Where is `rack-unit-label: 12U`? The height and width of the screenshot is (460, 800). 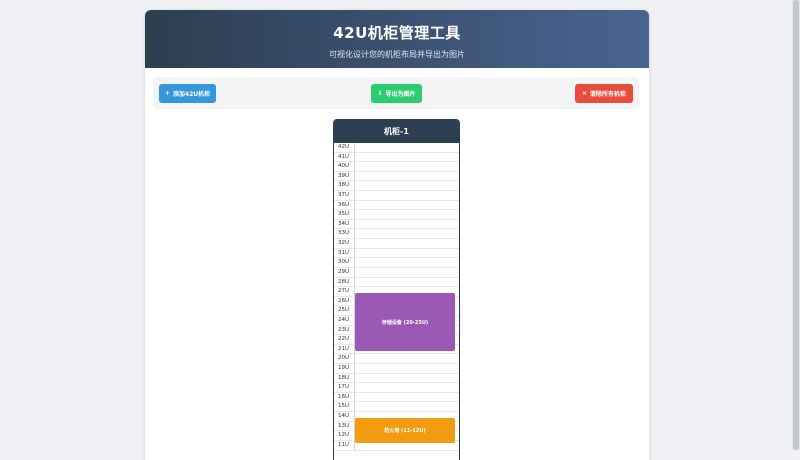 rack-unit-label: 12U is located at coordinates (344, 435).